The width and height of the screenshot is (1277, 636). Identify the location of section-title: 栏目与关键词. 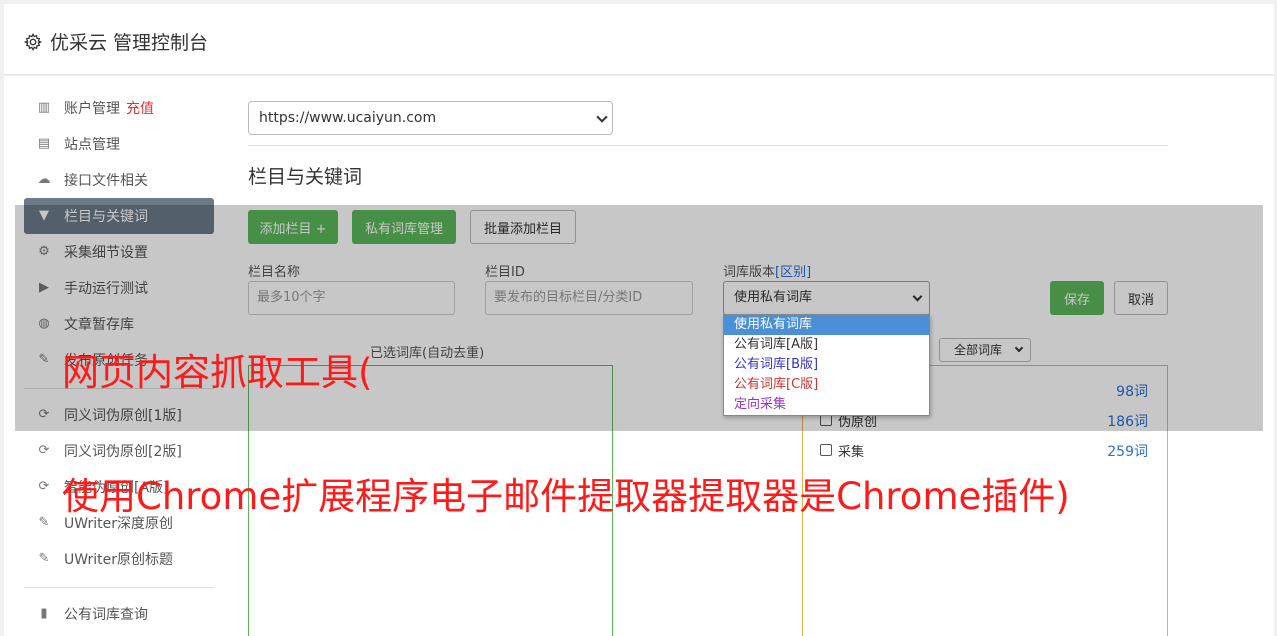
(305, 177).